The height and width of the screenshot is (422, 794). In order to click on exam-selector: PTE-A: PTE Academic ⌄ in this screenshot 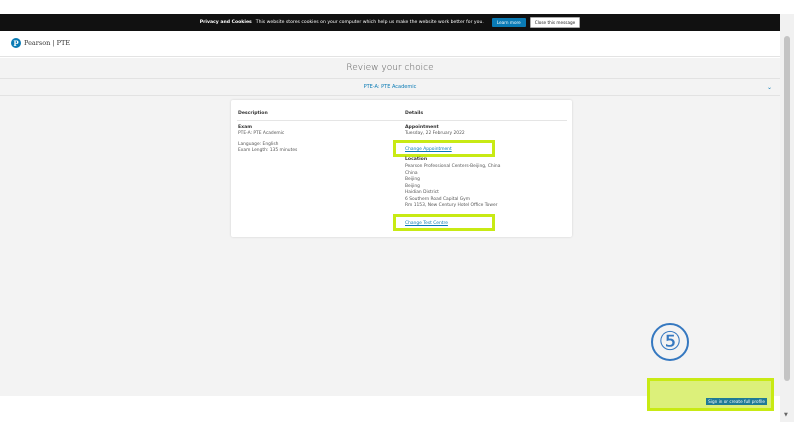, I will do `click(390, 87)`.